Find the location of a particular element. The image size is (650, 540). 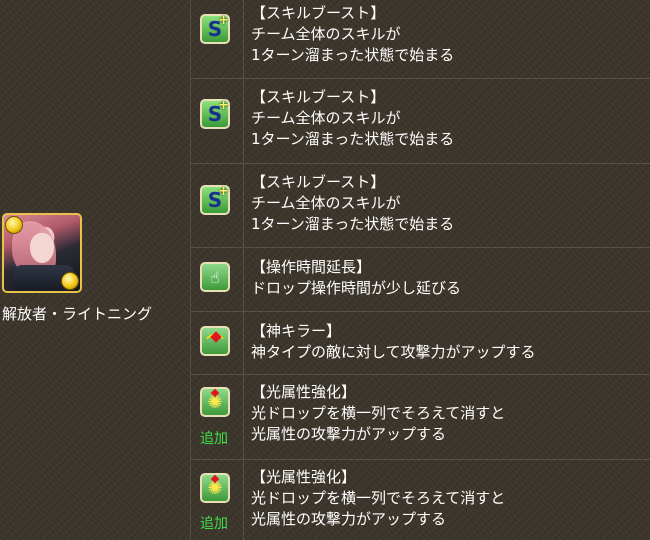

awakening-row: ⌒ 【神キラー】 神タイプの敵に対して攻撃力がアップする is located at coordinates (420, 343).